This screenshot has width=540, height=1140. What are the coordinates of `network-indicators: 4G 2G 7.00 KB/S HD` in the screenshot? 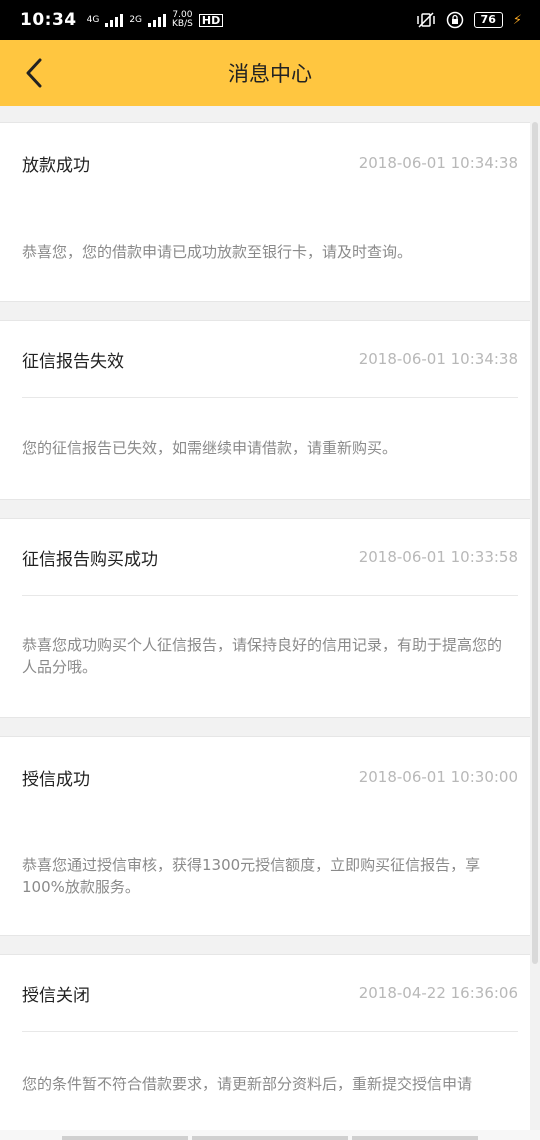 It's located at (155, 20).